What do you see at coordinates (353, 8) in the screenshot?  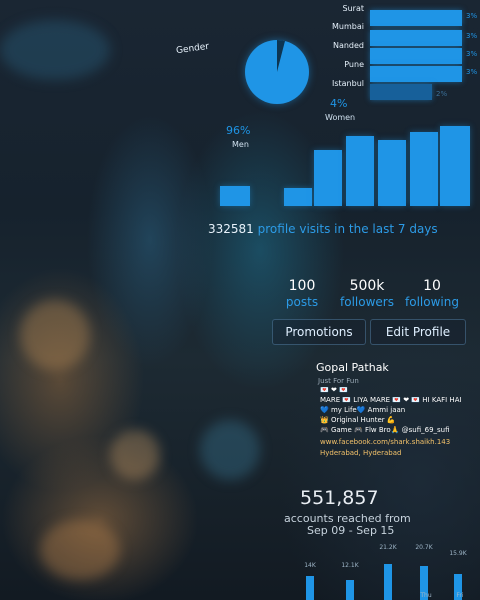 I see `city-label: Surat` at bounding box center [353, 8].